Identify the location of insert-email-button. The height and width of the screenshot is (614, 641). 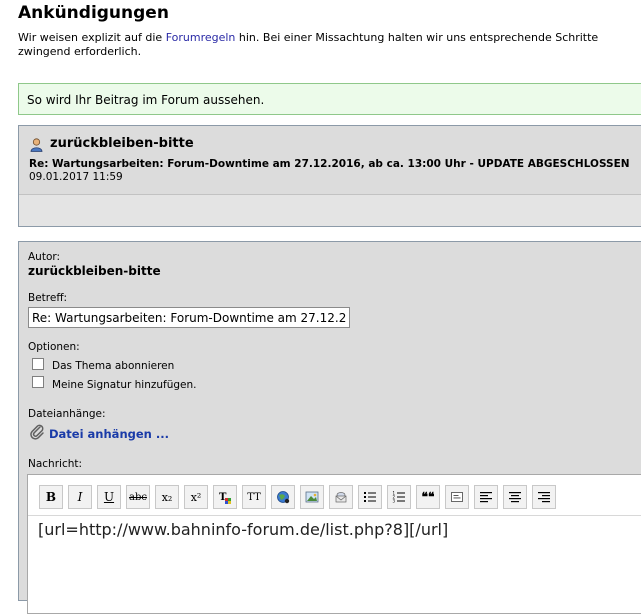
(341, 497).